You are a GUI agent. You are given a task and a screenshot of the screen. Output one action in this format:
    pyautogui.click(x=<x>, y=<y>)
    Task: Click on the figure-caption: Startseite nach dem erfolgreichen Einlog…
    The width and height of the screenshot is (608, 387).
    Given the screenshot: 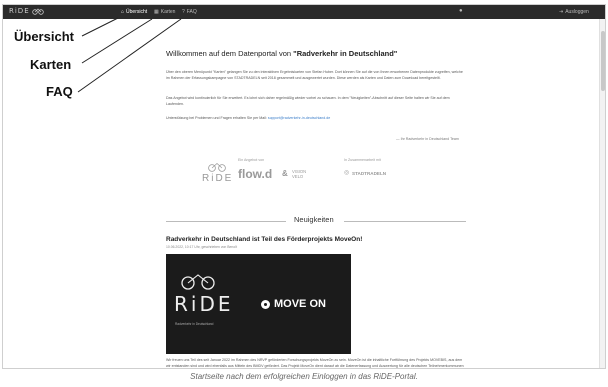 What is the action you would take?
    pyautogui.click(x=304, y=376)
    